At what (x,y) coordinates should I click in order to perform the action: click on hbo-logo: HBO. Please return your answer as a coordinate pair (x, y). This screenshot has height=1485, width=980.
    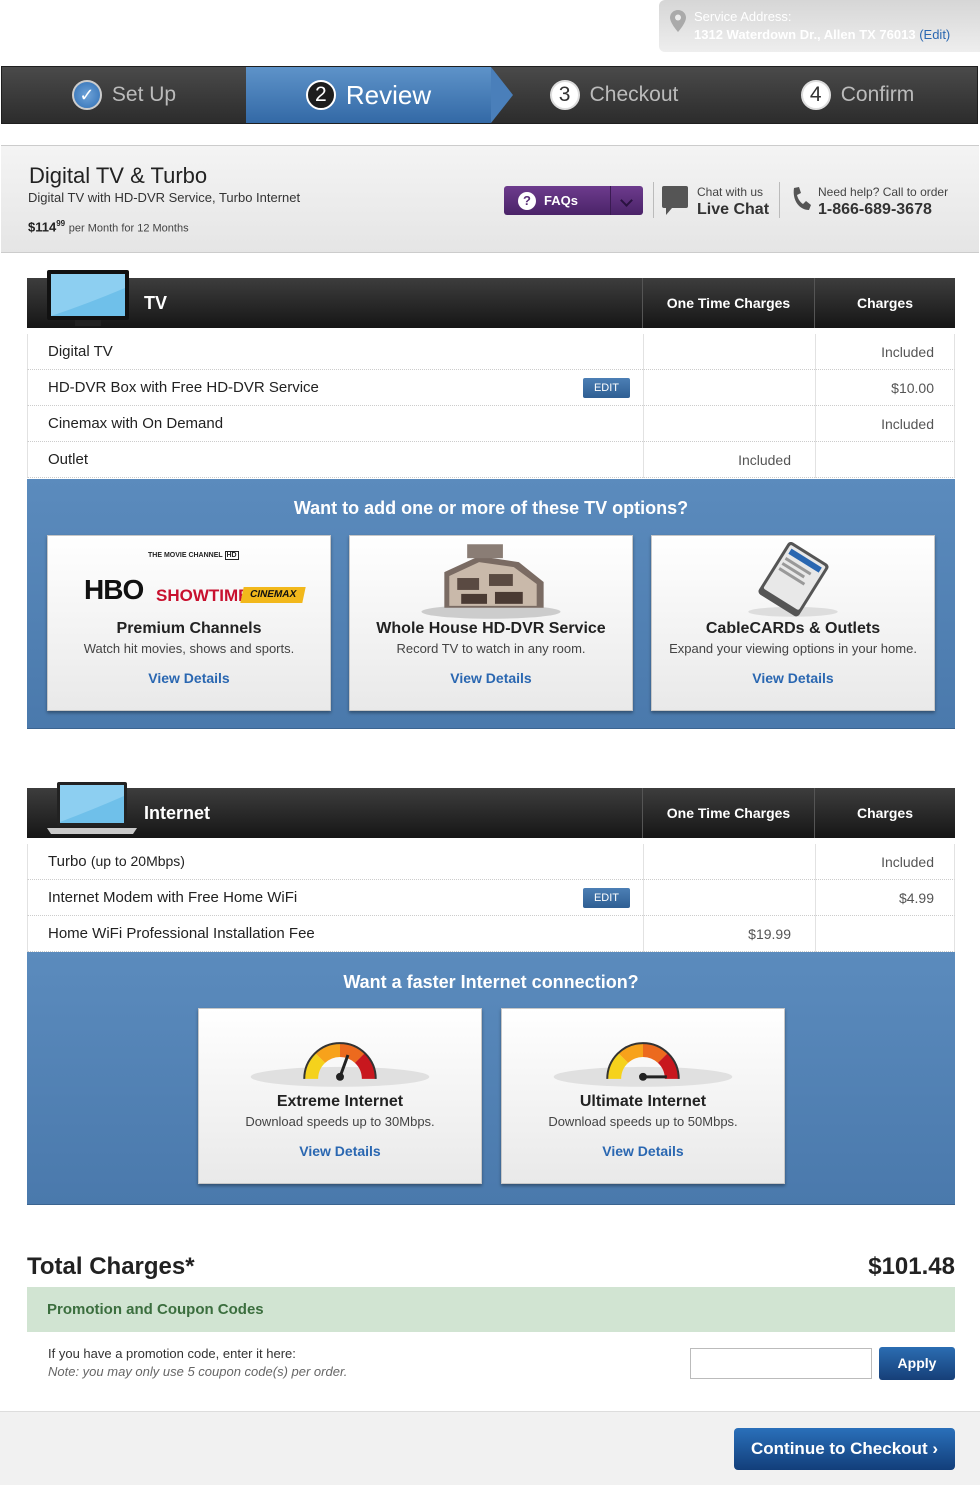
    Looking at the image, I should click on (114, 589).